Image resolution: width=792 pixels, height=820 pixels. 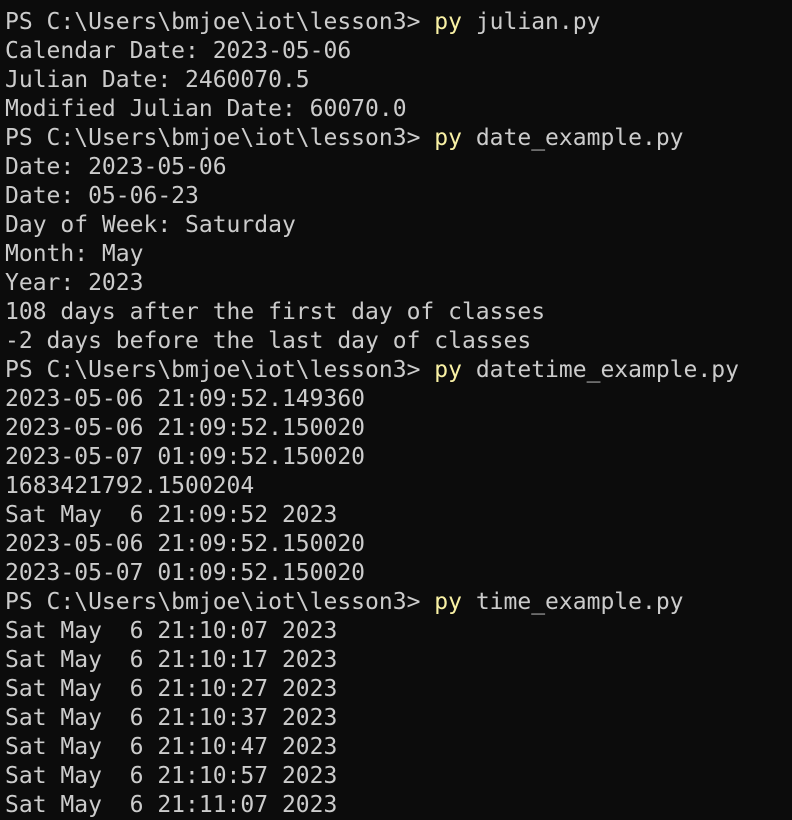 I want to click on output-line: Sat May 6 21:10:27 2023, so click(x=171, y=689).